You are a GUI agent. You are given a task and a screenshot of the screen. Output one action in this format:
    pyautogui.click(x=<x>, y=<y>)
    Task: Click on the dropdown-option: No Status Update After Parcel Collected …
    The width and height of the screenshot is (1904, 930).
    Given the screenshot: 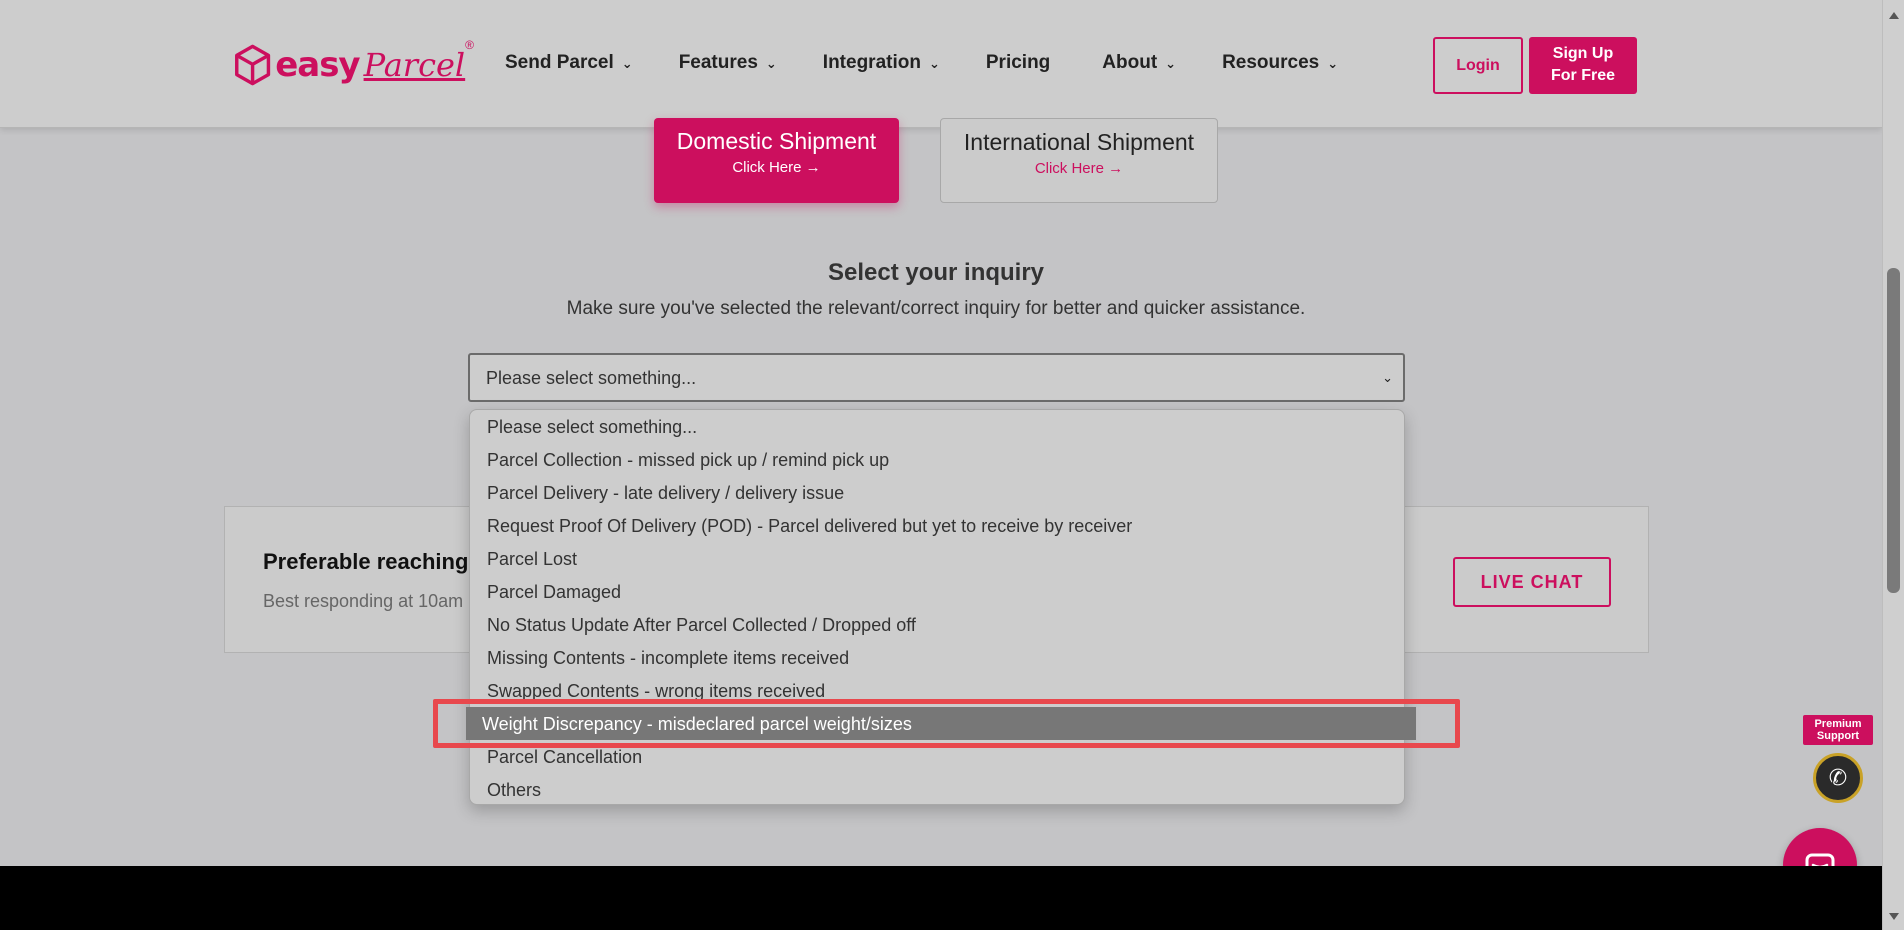 What is the action you would take?
    pyautogui.click(x=701, y=625)
    